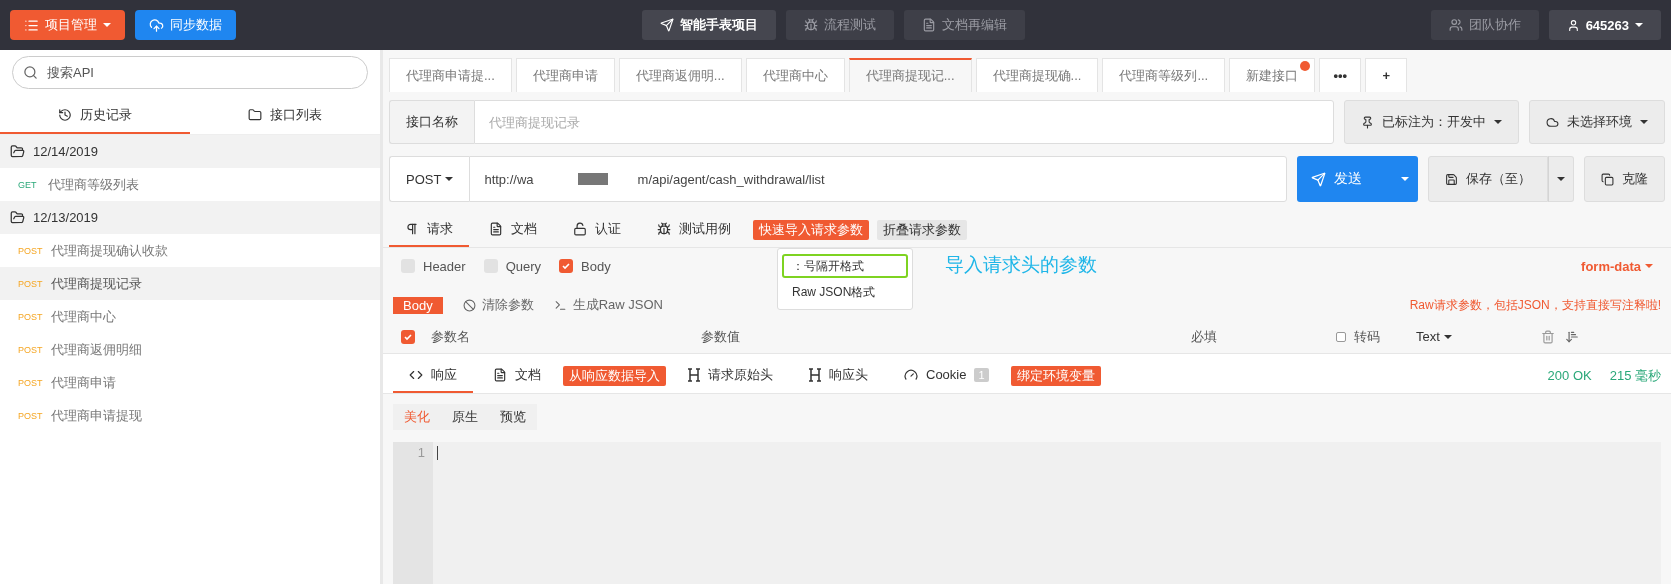 This screenshot has width=1671, height=584. Describe the element at coordinates (83, 316) in the screenshot. I see `api-name: 代理商中心` at that location.